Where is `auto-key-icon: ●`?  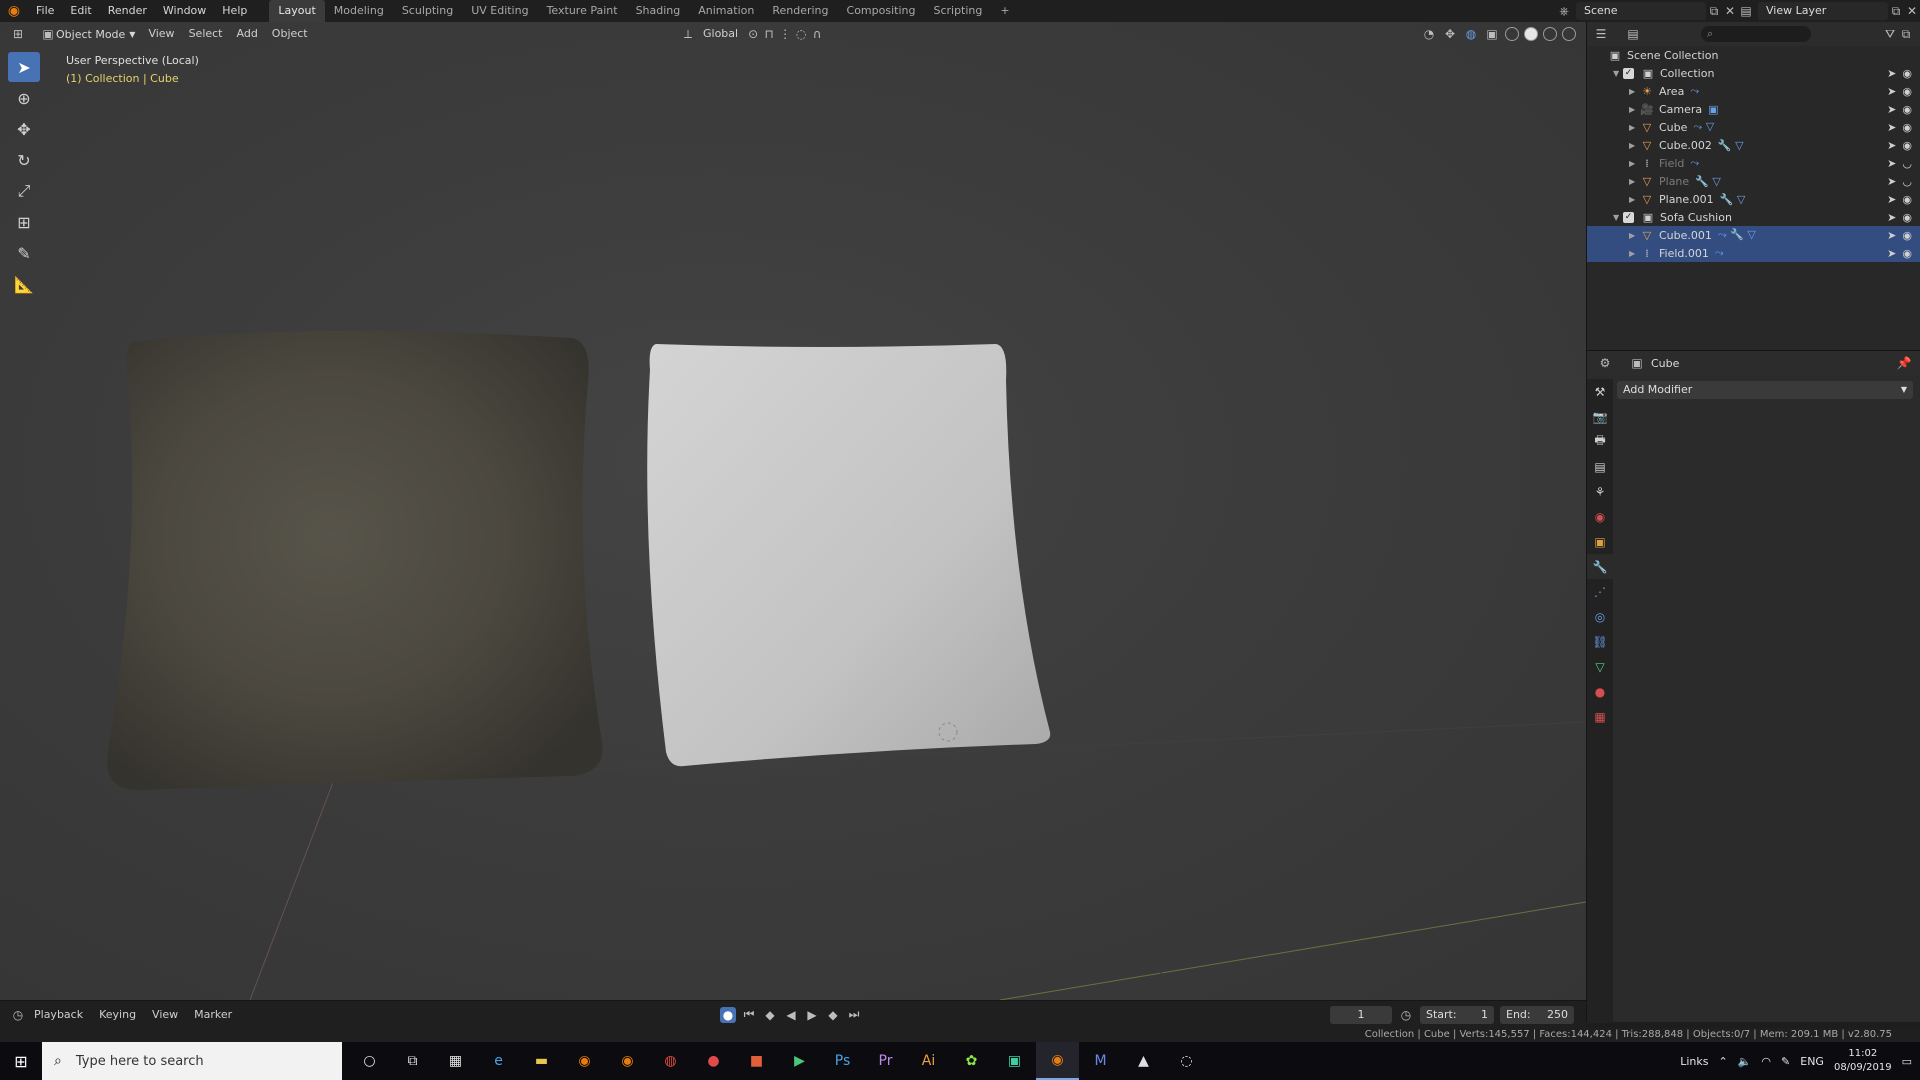
auto-key-icon: ● is located at coordinates (728, 1014).